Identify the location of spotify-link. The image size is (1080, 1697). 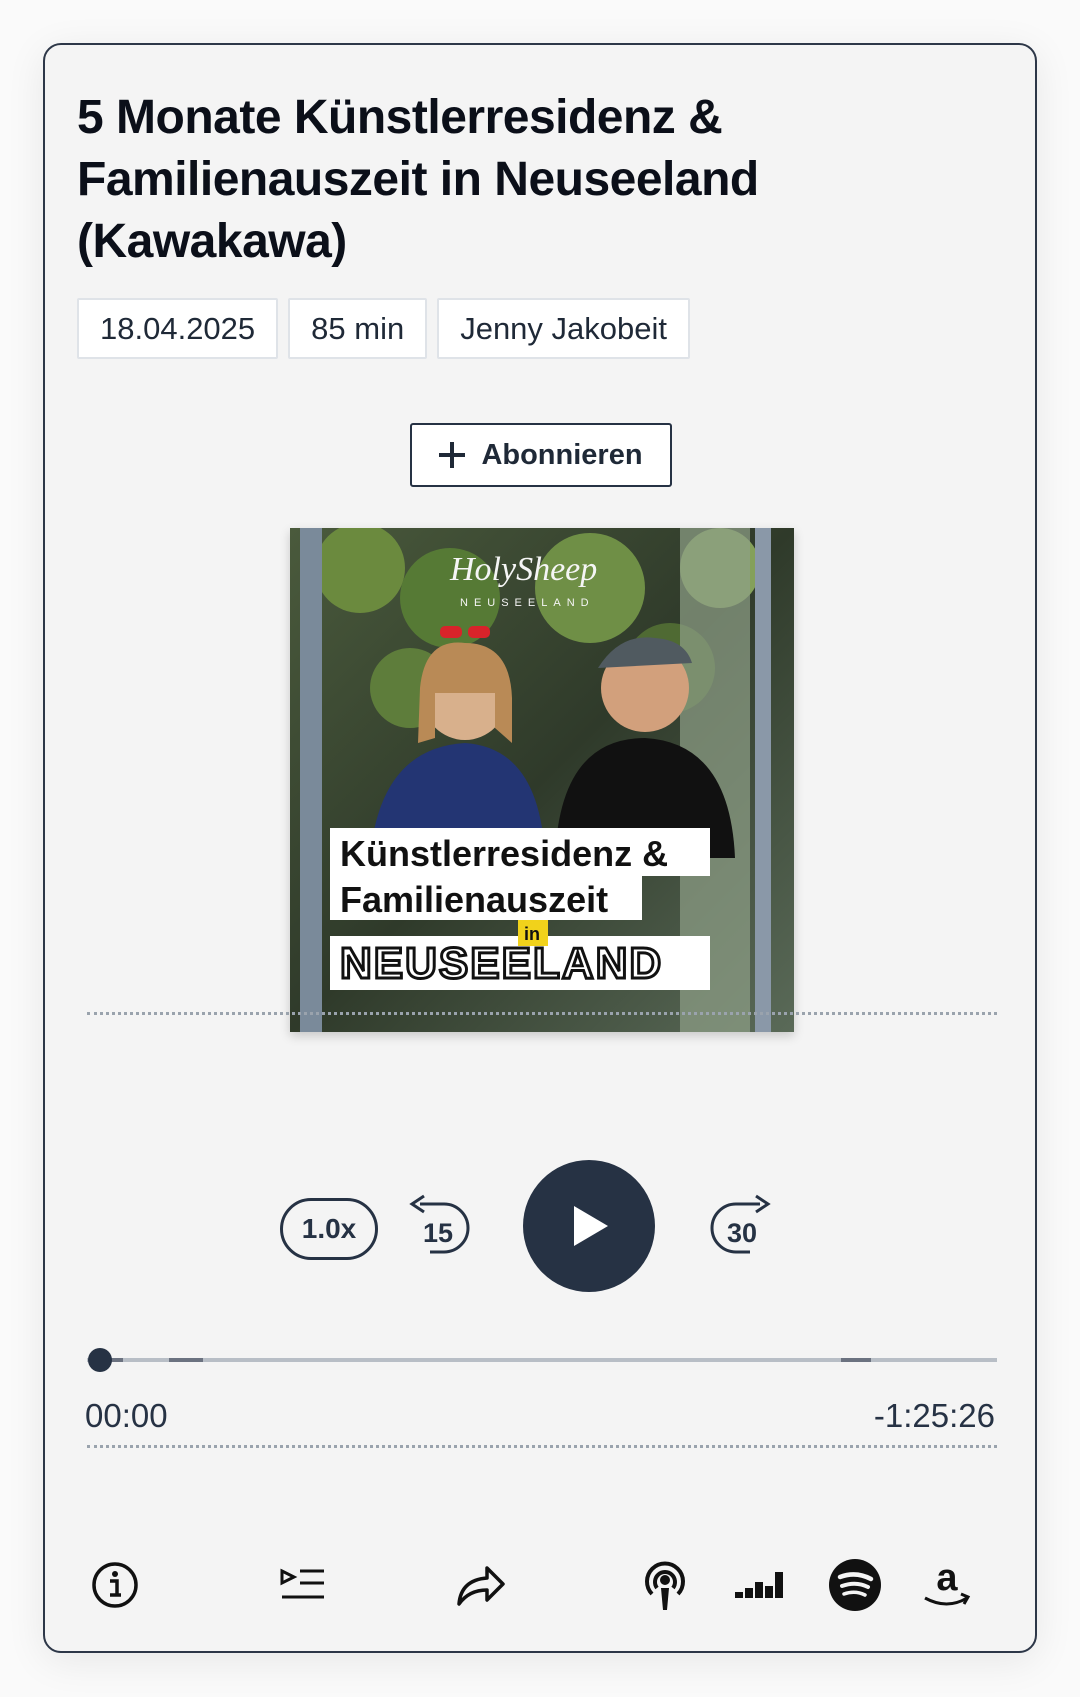
(855, 1585).